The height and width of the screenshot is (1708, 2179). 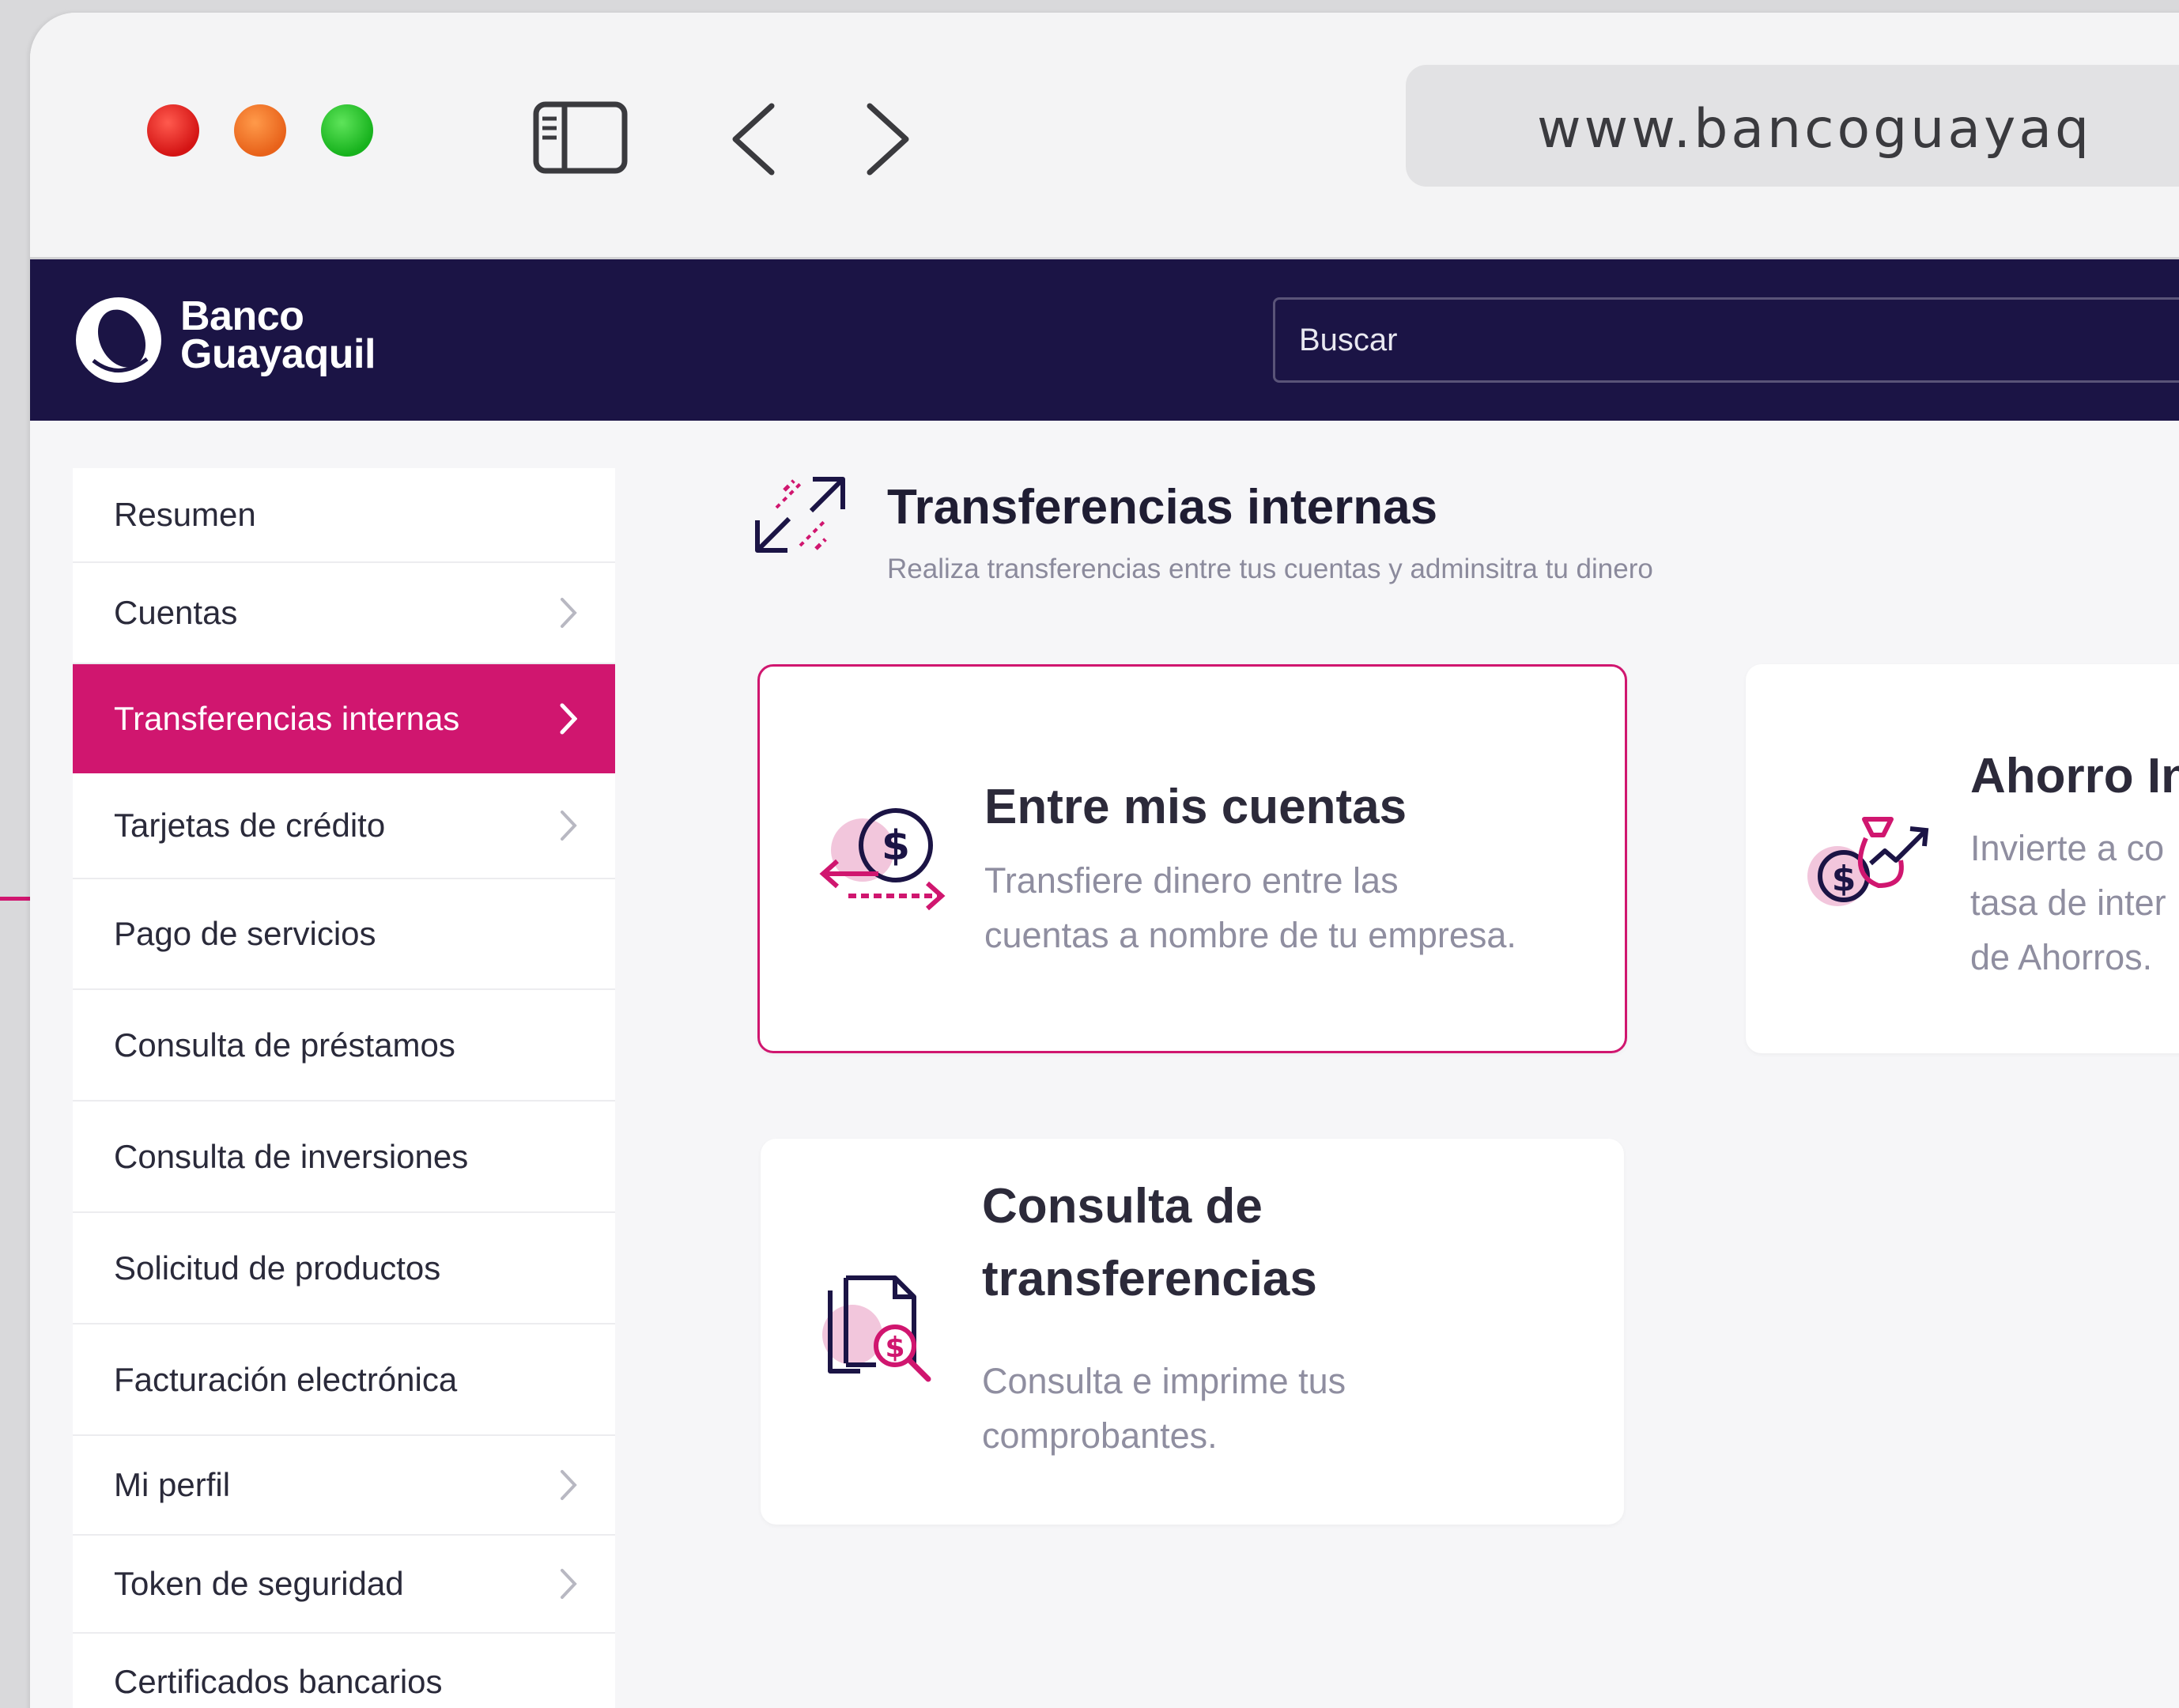 What do you see at coordinates (284, 1045) in the screenshot?
I see `sidebar-item-label: Consulta de préstamos` at bounding box center [284, 1045].